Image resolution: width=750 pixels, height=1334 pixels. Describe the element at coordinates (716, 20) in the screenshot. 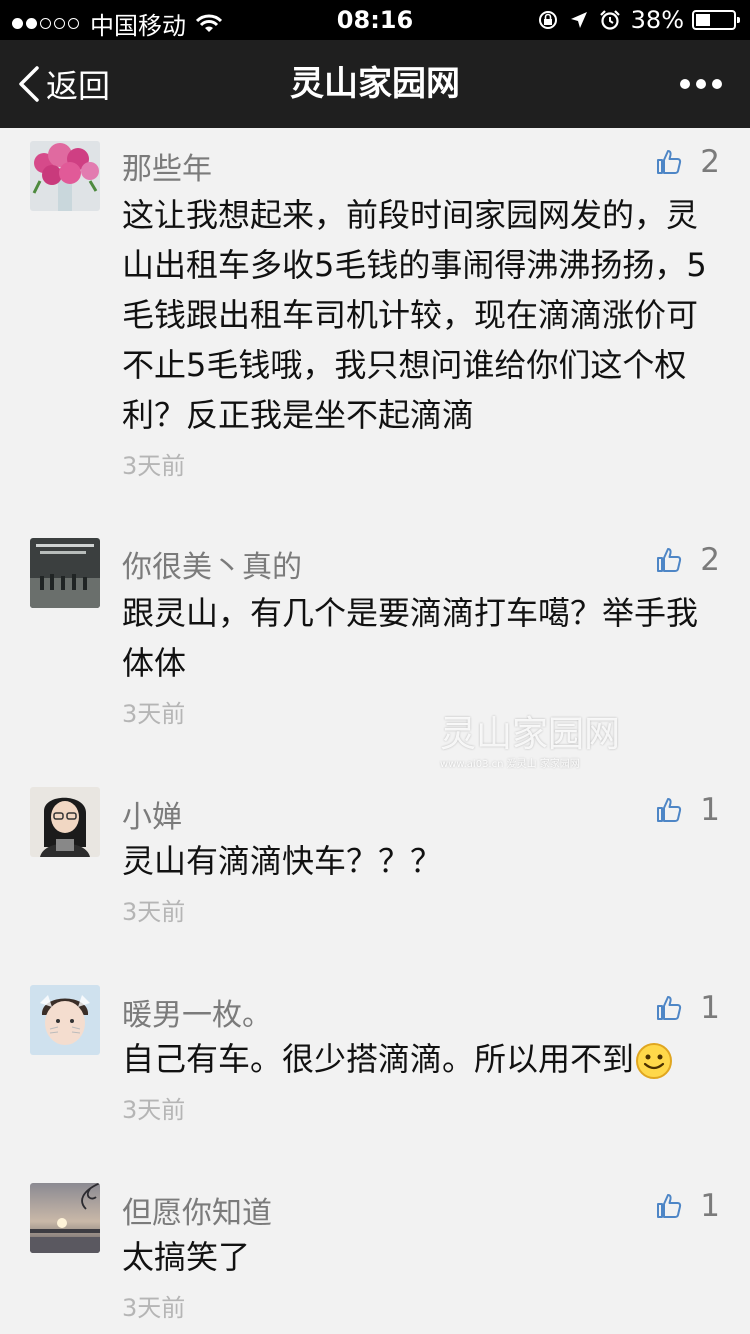

I see `battery-icon` at that location.